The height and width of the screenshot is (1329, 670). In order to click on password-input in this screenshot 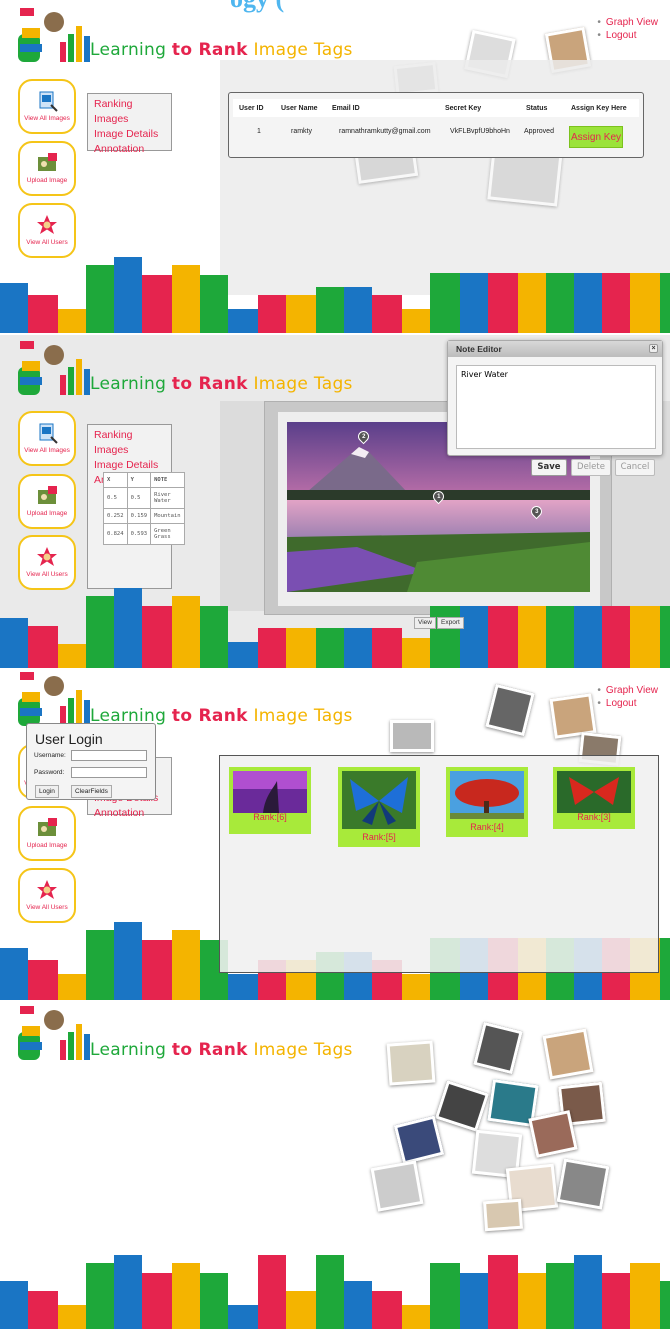, I will do `click(109, 772)`.